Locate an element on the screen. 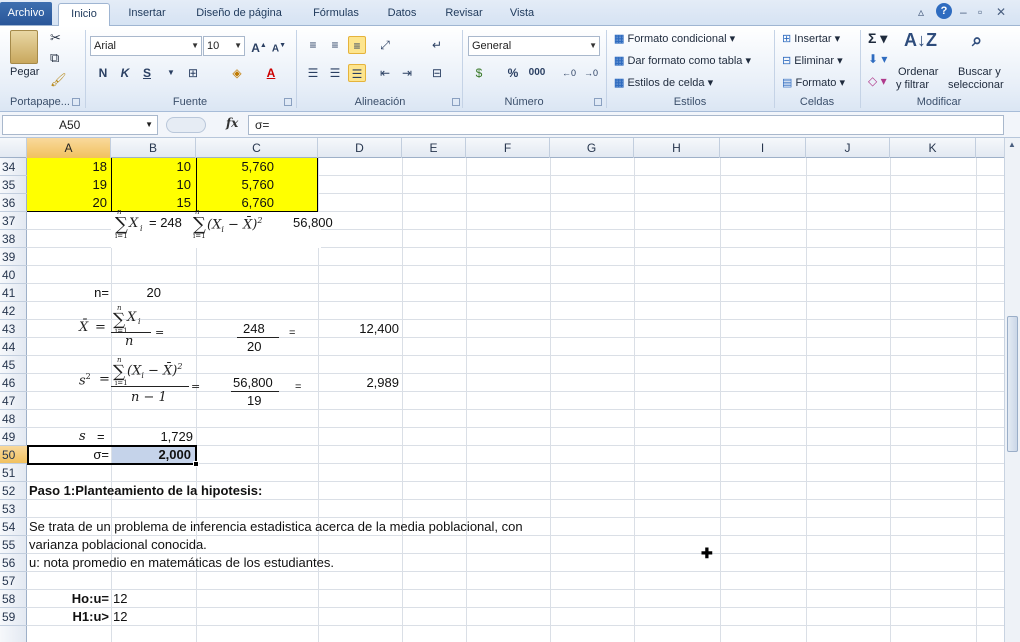  autosum-icon: Σ ▾ is located at coordinates (877, 38).